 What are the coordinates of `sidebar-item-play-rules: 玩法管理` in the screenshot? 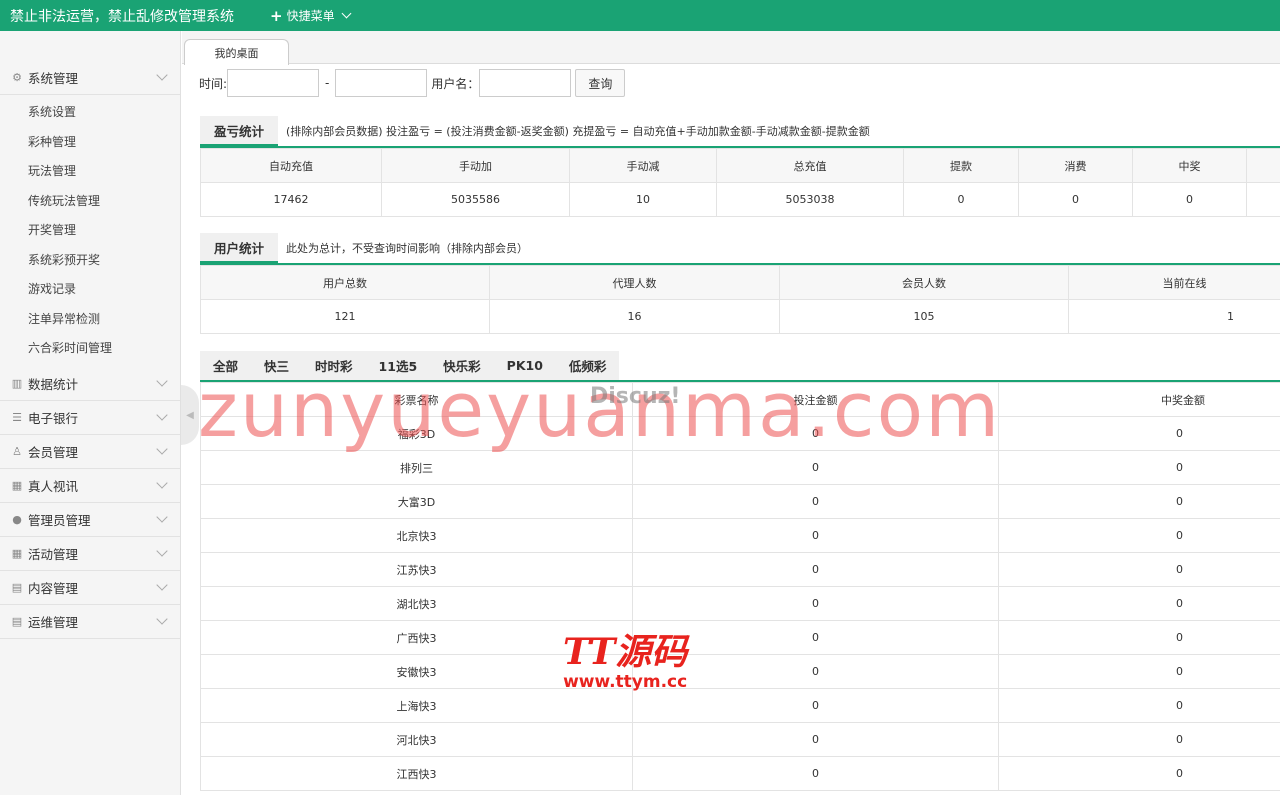 It's located at (90, 172).